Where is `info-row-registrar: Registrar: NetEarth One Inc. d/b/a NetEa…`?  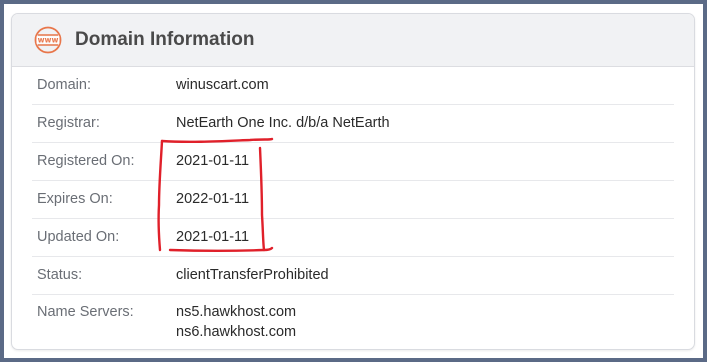 info-row-registrar: Registrar: NetEarth One Inc. d/b/a NetEa… is located at coordinates (353, 124).